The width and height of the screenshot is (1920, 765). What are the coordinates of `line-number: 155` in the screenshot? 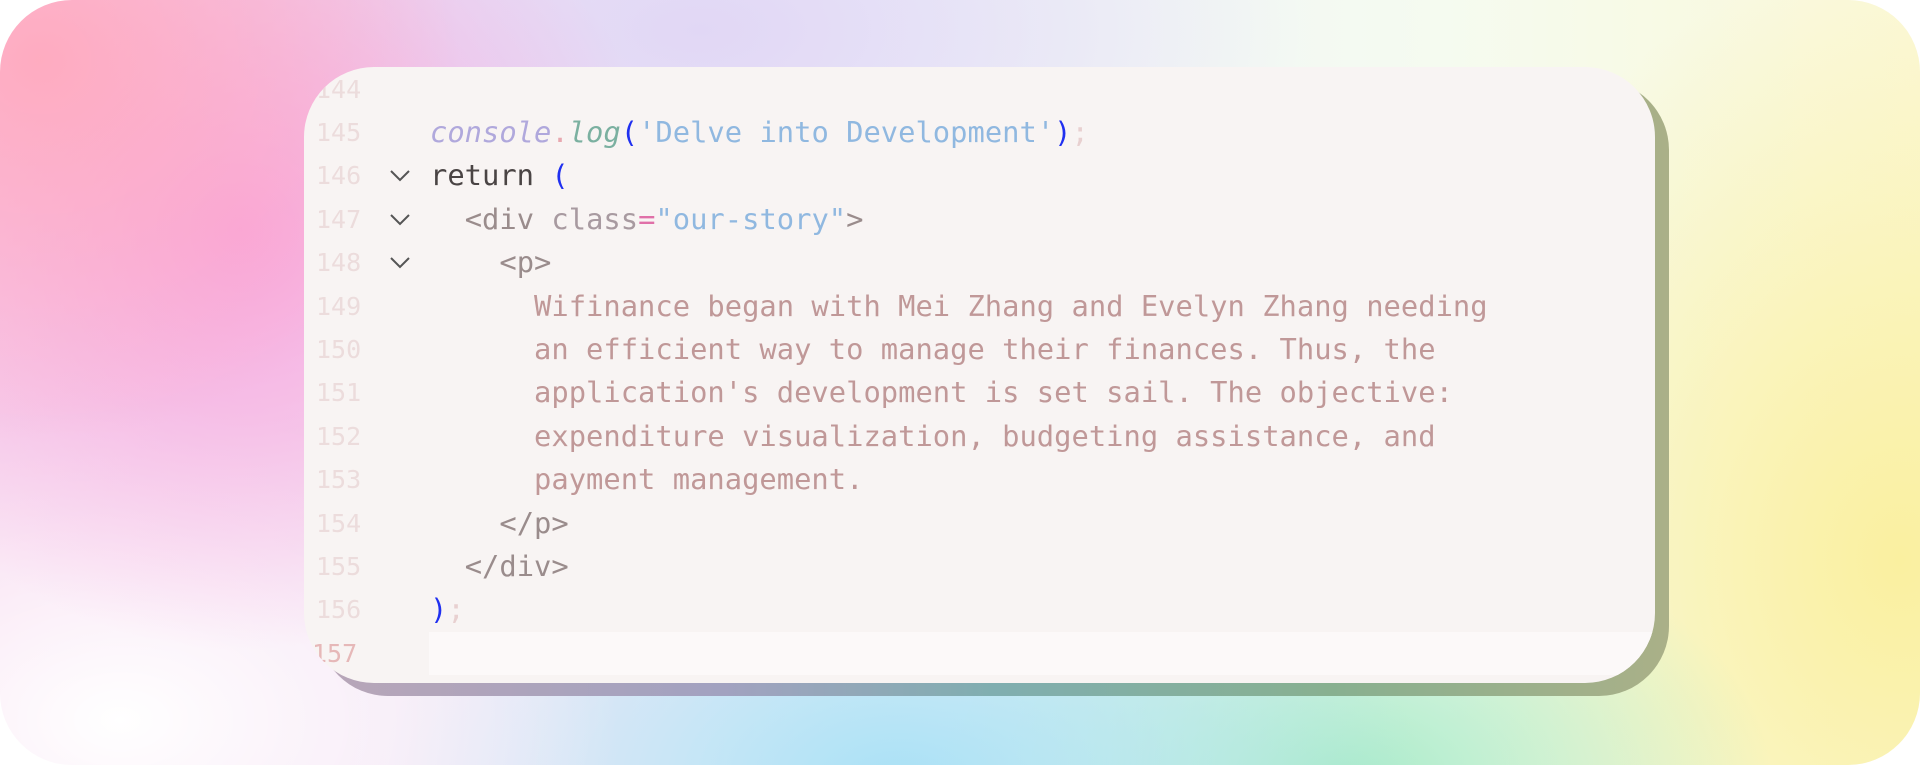 It's located at (339, 566).